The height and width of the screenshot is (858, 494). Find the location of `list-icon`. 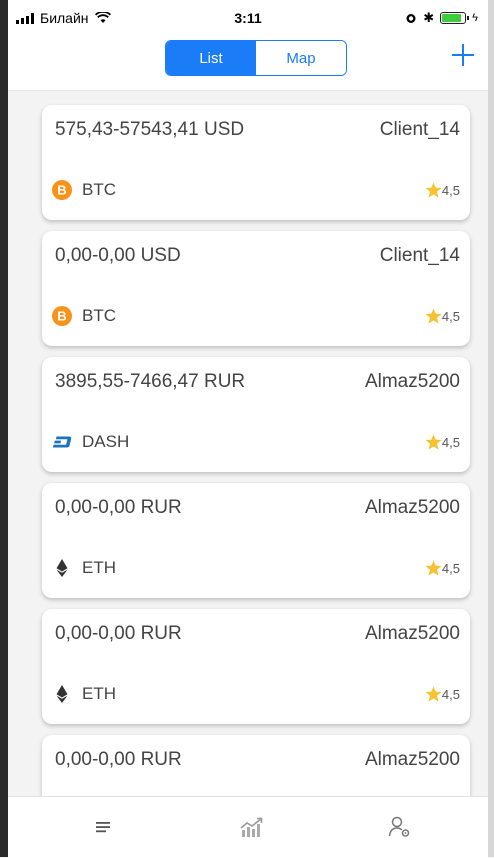

list-icon is located at coordinates (103, 827).